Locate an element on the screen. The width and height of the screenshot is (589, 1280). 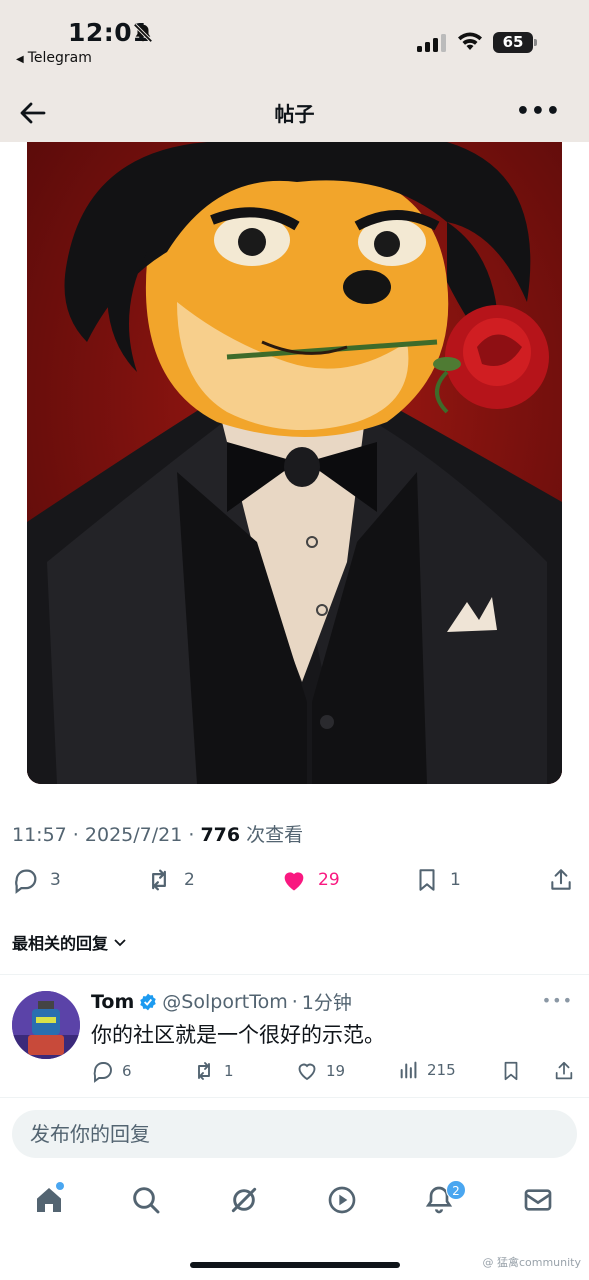
reply-action: 3 is located at coordinates (36, 880).